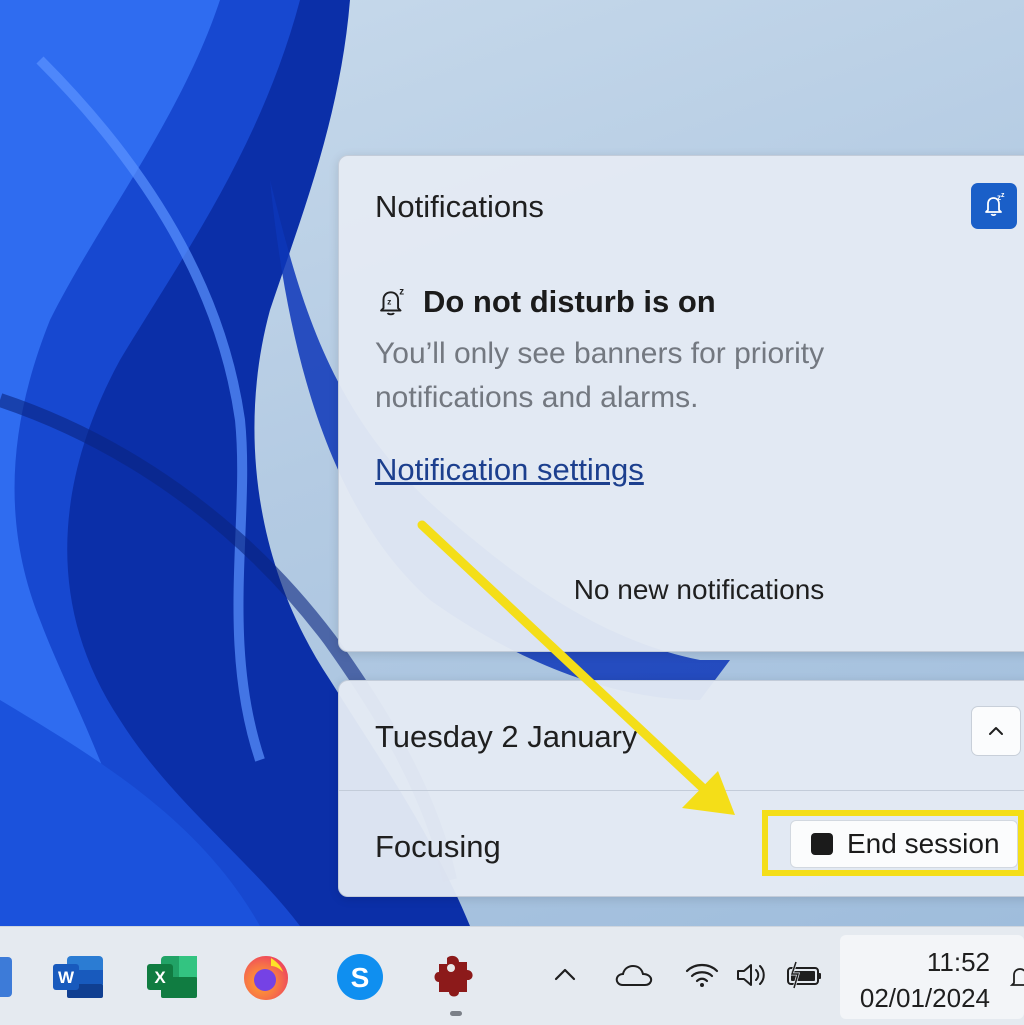 The width and height of the screenshot is (1024, 1025). I want to click on notification-settings-link: Notification settings, so click(509, 470).